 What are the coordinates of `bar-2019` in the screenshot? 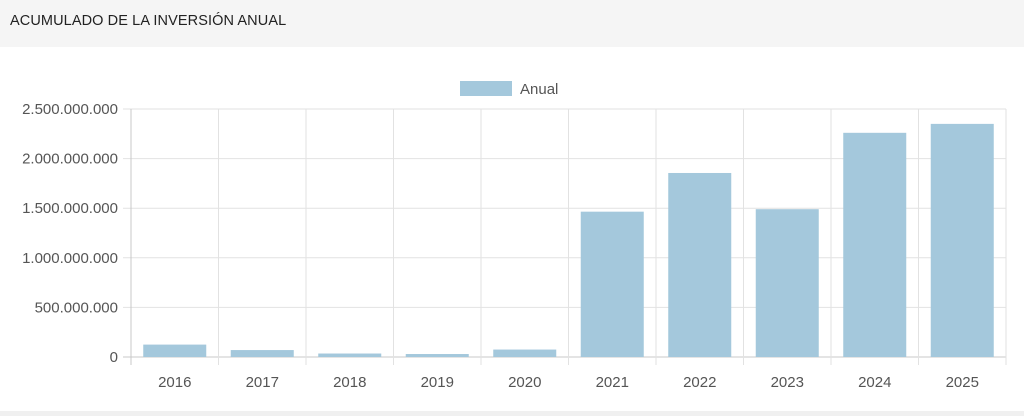 It's located at (437, 355).